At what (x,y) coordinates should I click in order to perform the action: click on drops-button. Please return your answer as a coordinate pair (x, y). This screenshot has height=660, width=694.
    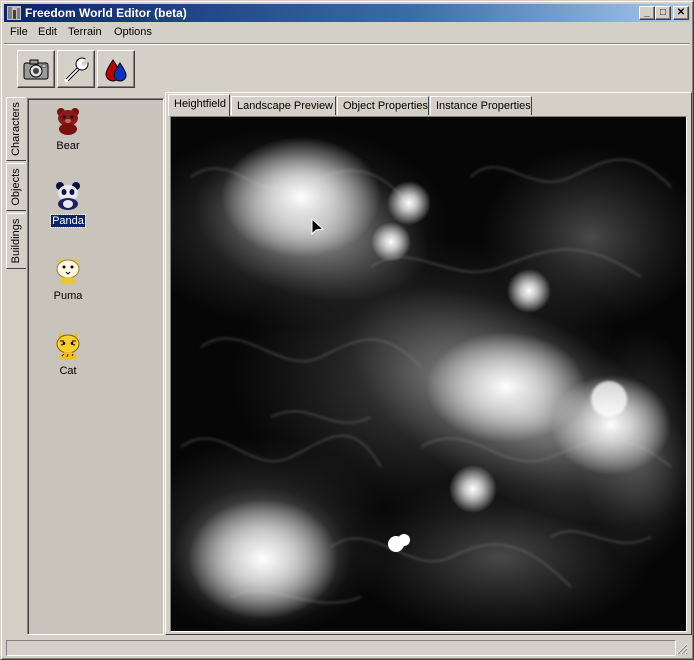
    Looking at the image, I should click on (116, 69).